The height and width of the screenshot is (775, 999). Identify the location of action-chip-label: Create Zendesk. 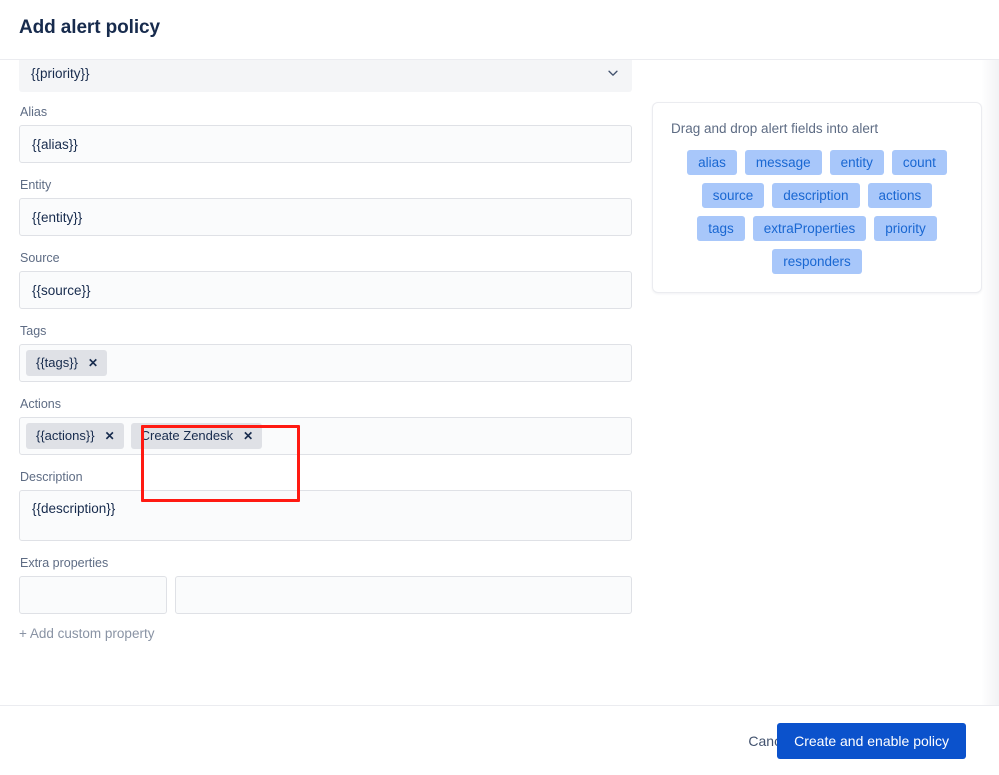
(187, 435).